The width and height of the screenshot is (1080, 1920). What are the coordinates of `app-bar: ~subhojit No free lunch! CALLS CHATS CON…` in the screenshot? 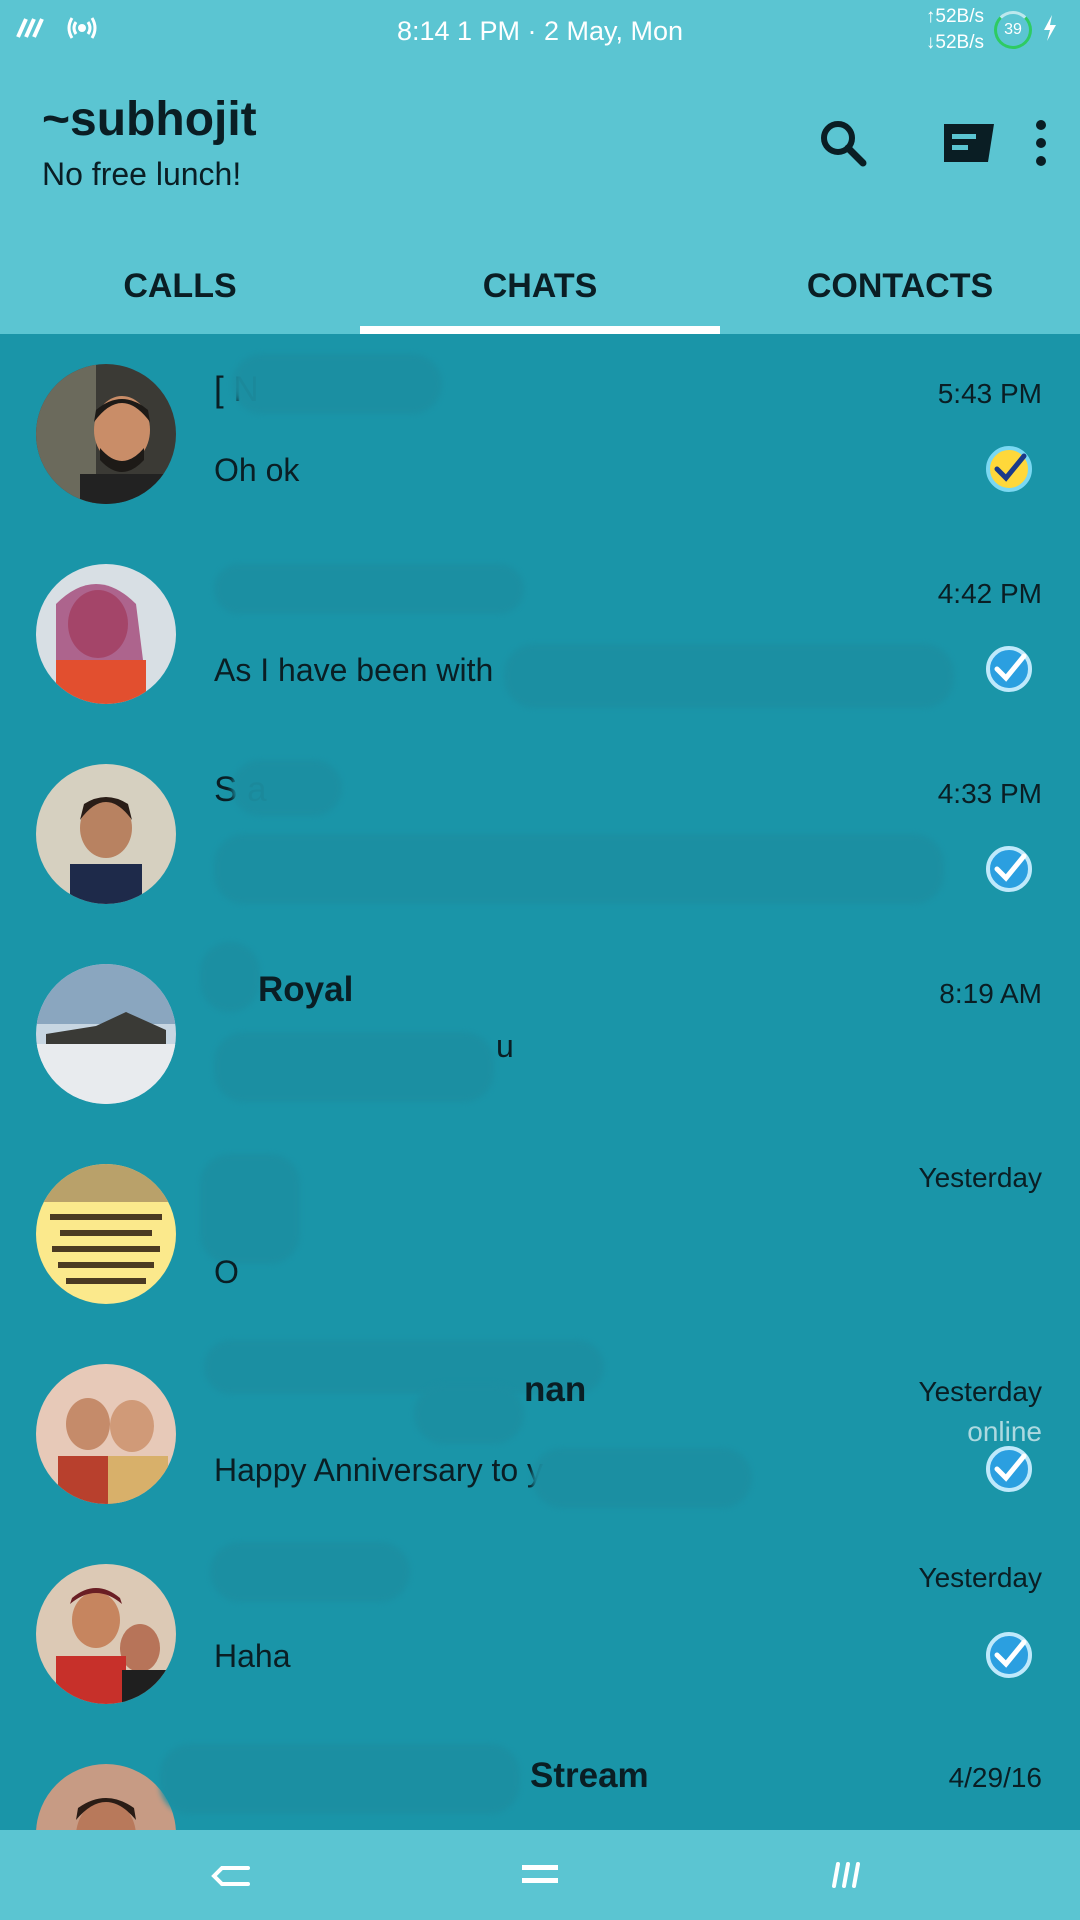 It's located at (540, 199).